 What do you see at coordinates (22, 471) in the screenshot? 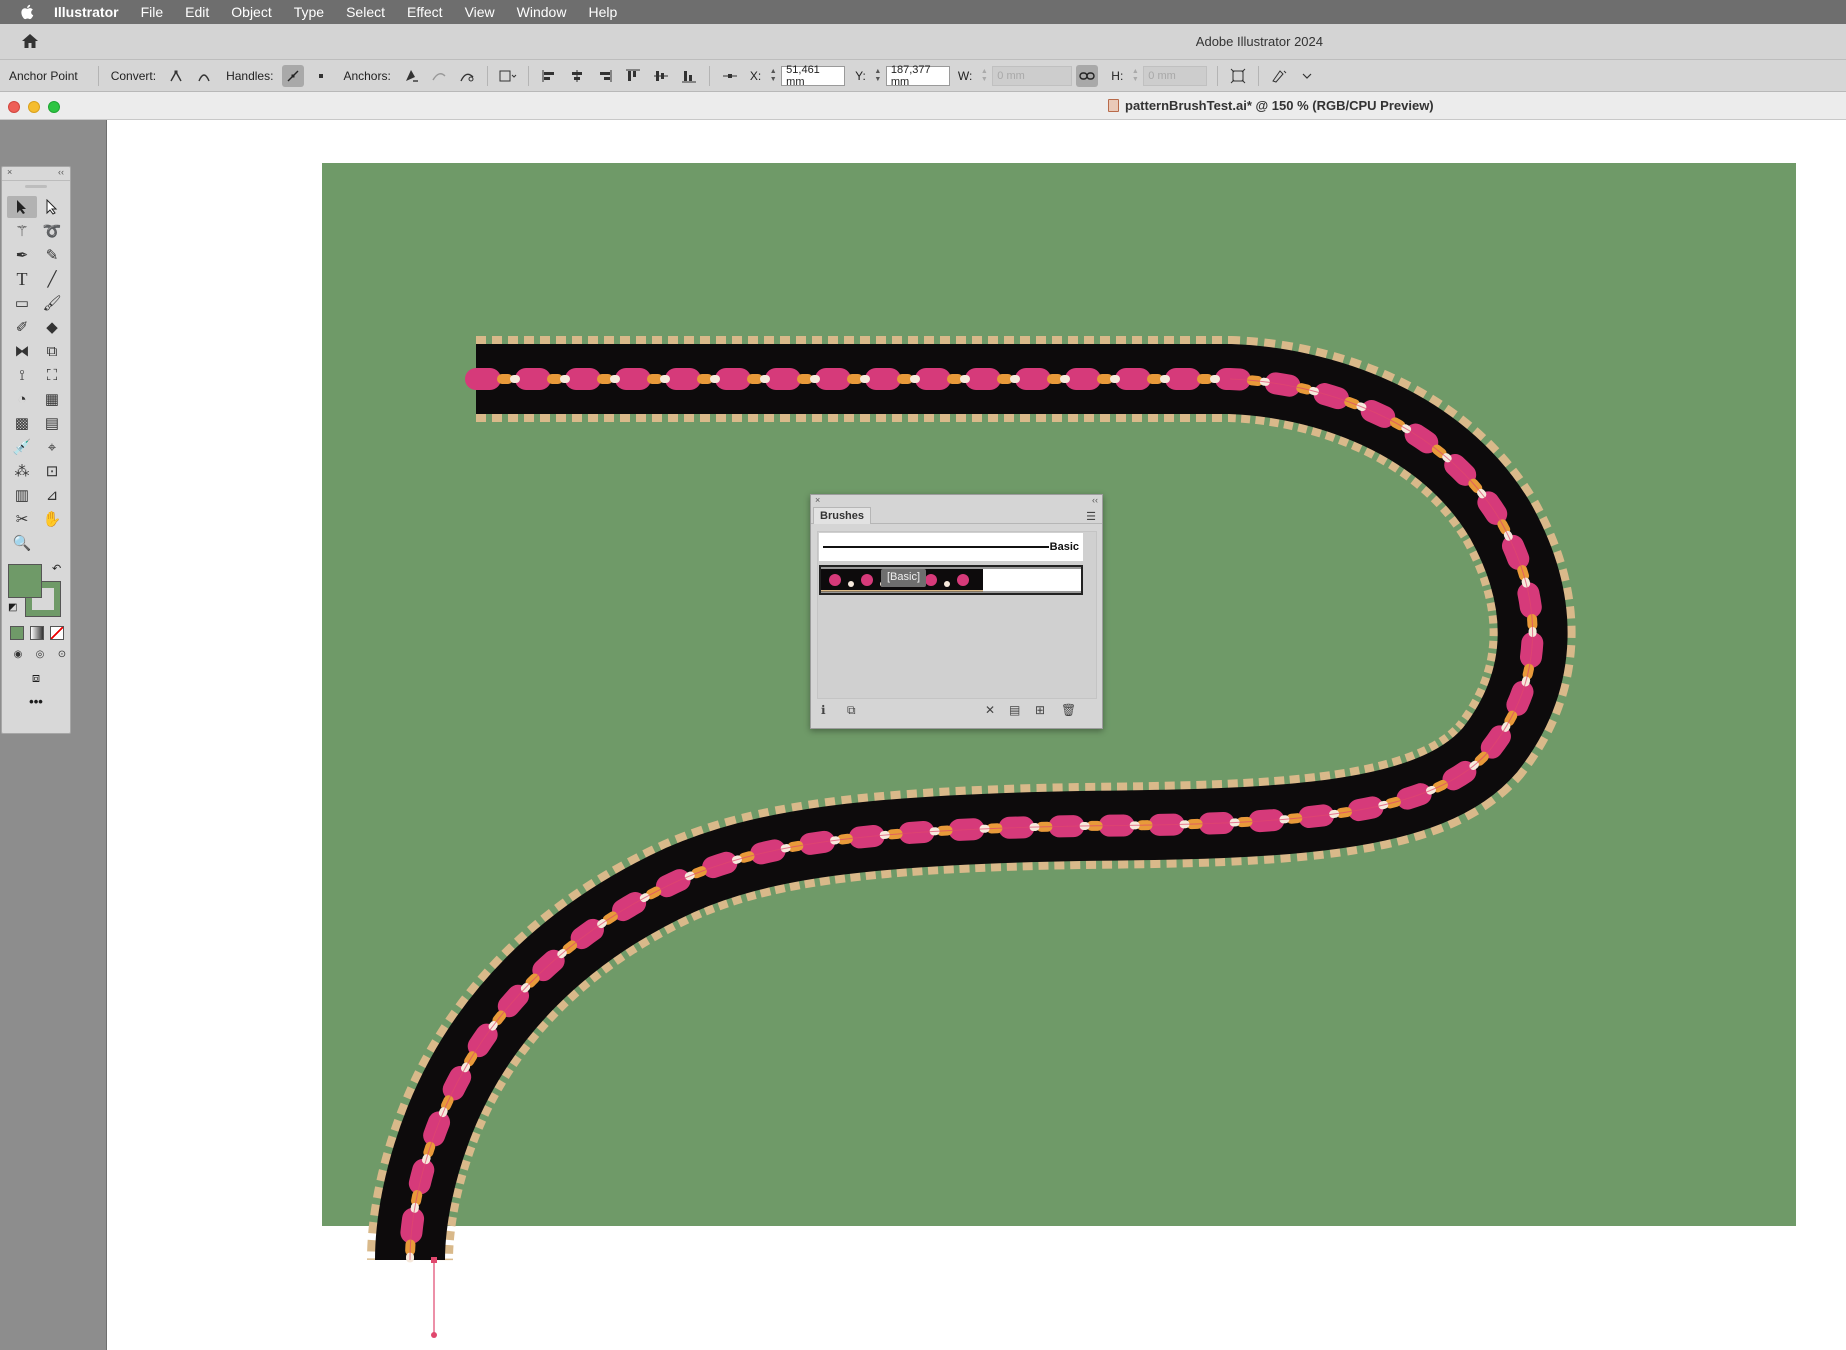
I see `symbol-sprayer-tool-icon: ⁂` at bounding box center [22, 471].